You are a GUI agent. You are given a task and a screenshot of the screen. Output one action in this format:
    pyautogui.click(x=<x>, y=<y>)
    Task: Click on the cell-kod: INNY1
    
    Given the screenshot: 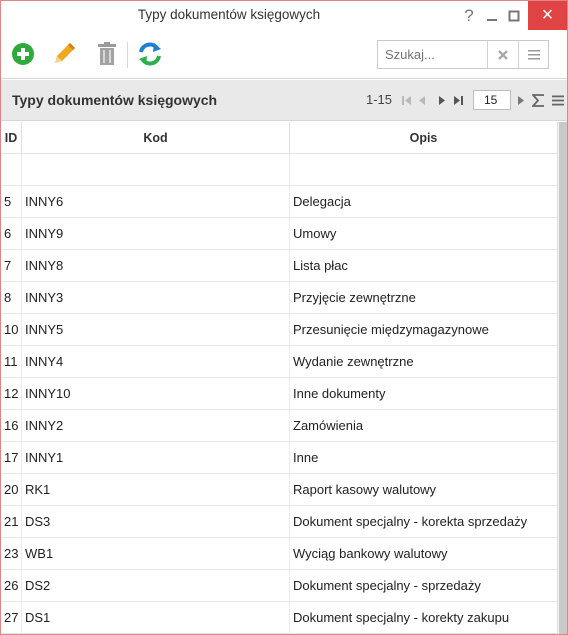 What is the action you would take?
    pyautogui.click(x=156, y=458)
    